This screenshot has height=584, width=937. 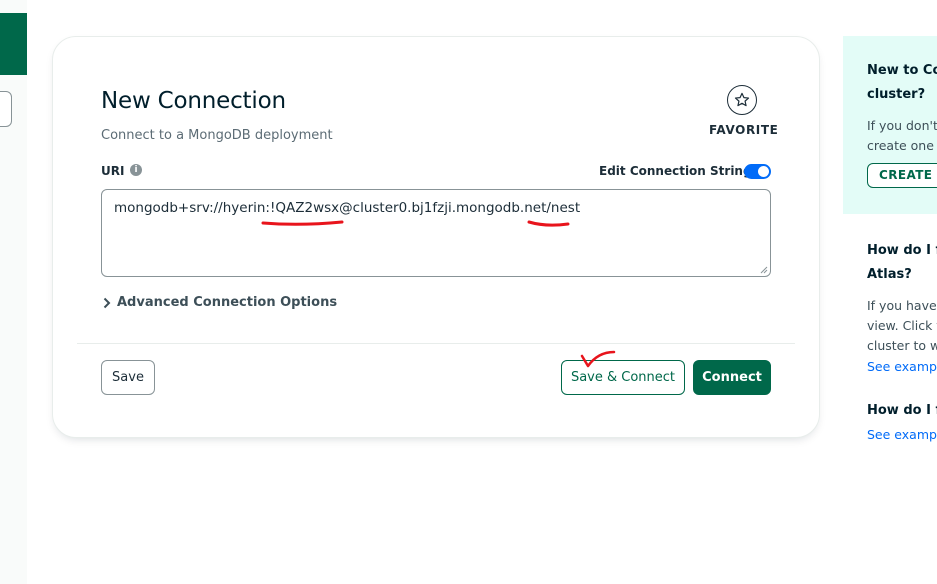 I want to click on uri-label: URI, so click(x=113, y=171).